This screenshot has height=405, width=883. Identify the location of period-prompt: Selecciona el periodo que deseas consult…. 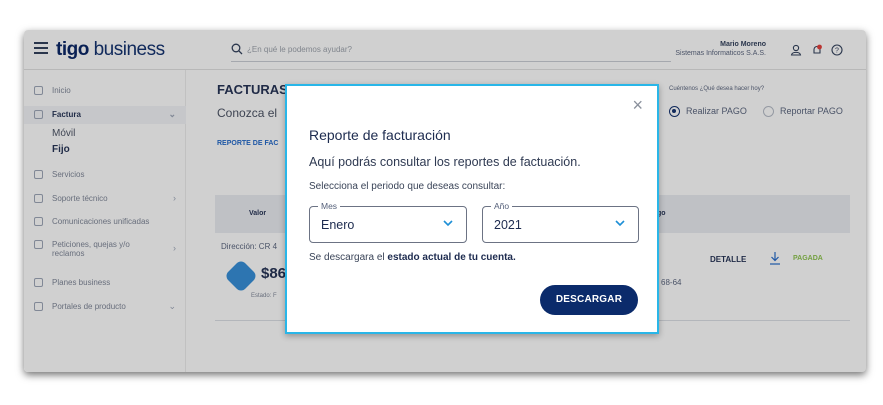
(407, 186).